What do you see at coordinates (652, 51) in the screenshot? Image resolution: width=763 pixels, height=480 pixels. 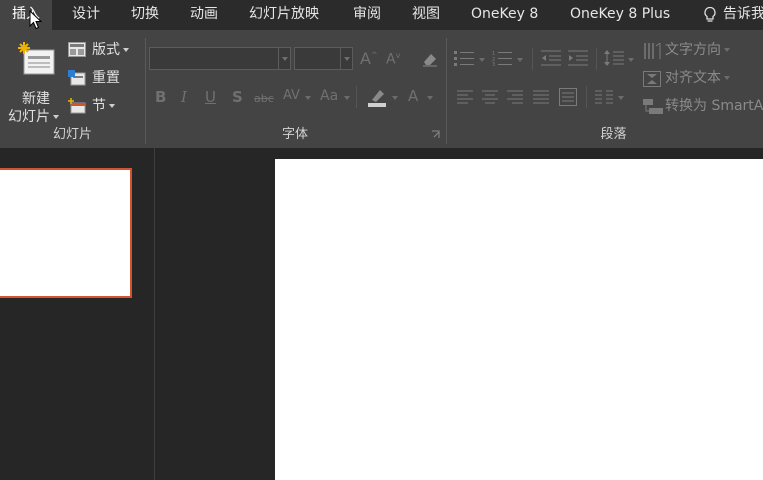 I see `text-direction-icon` at bounding box center [652, 51].